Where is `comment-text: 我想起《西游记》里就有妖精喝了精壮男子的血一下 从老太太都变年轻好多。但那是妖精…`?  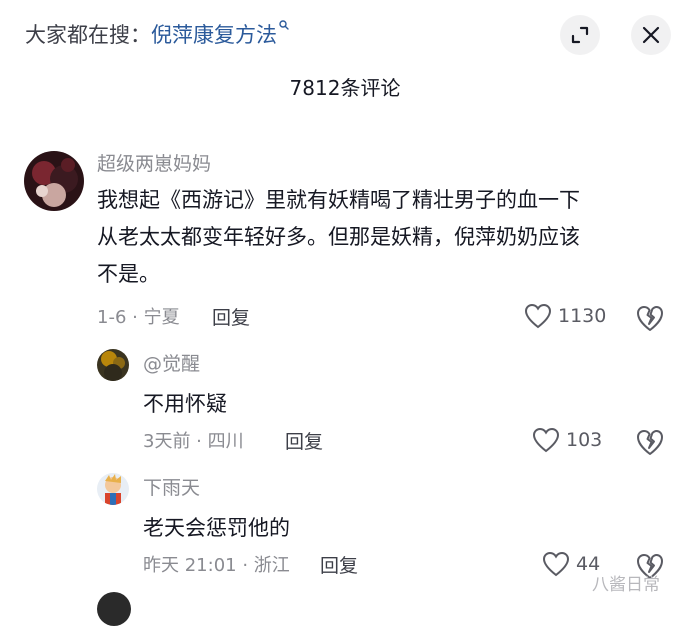
comment-text: 我想起《西游记》里就有妖精喝了精壮男子的血一下 从老太太都变年轻好多。但那是妖精… is located at coordinates (338, 237).